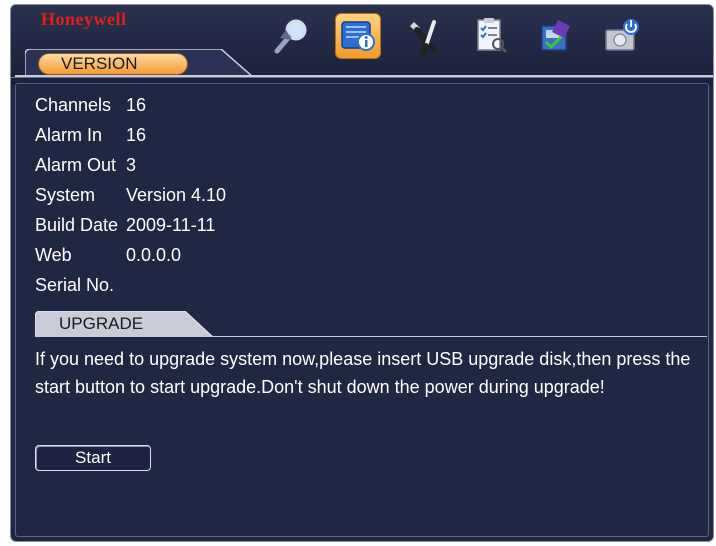 This screenshot has width=716, height=546. What do you see at coordinates (53, 255) in the screenshot?
I see `info-label: Web` at bounding box center [53, 255].